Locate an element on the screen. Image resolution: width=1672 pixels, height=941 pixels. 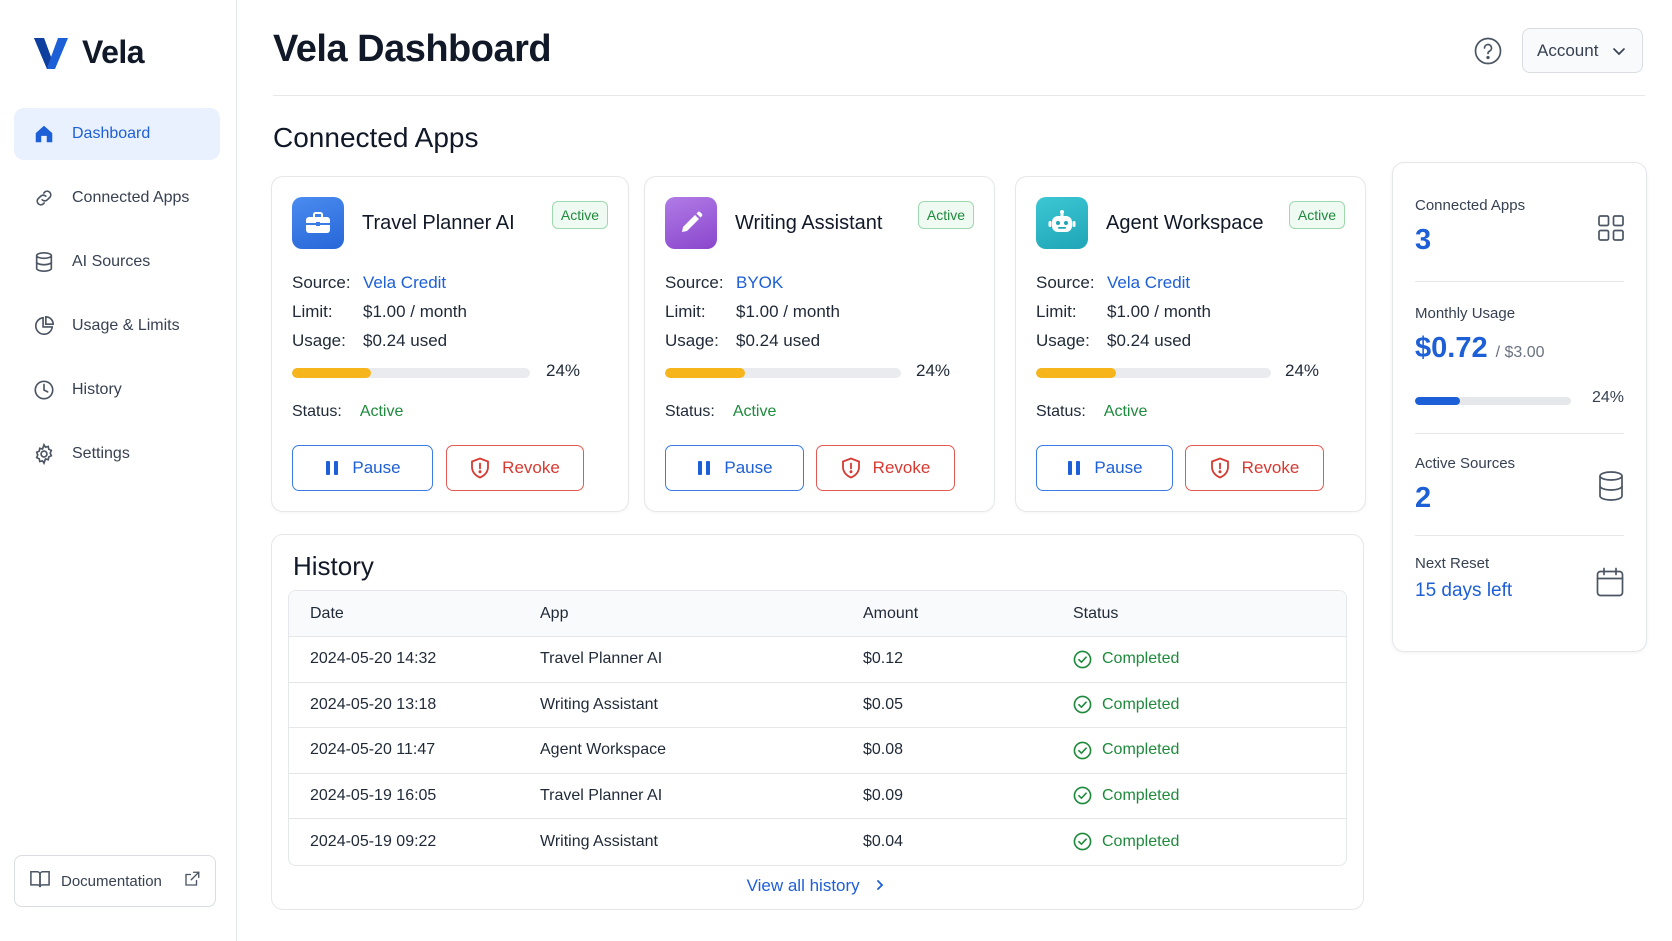
cell-date: 2024-05-19 09:22 is located at coordinates (373, 841).